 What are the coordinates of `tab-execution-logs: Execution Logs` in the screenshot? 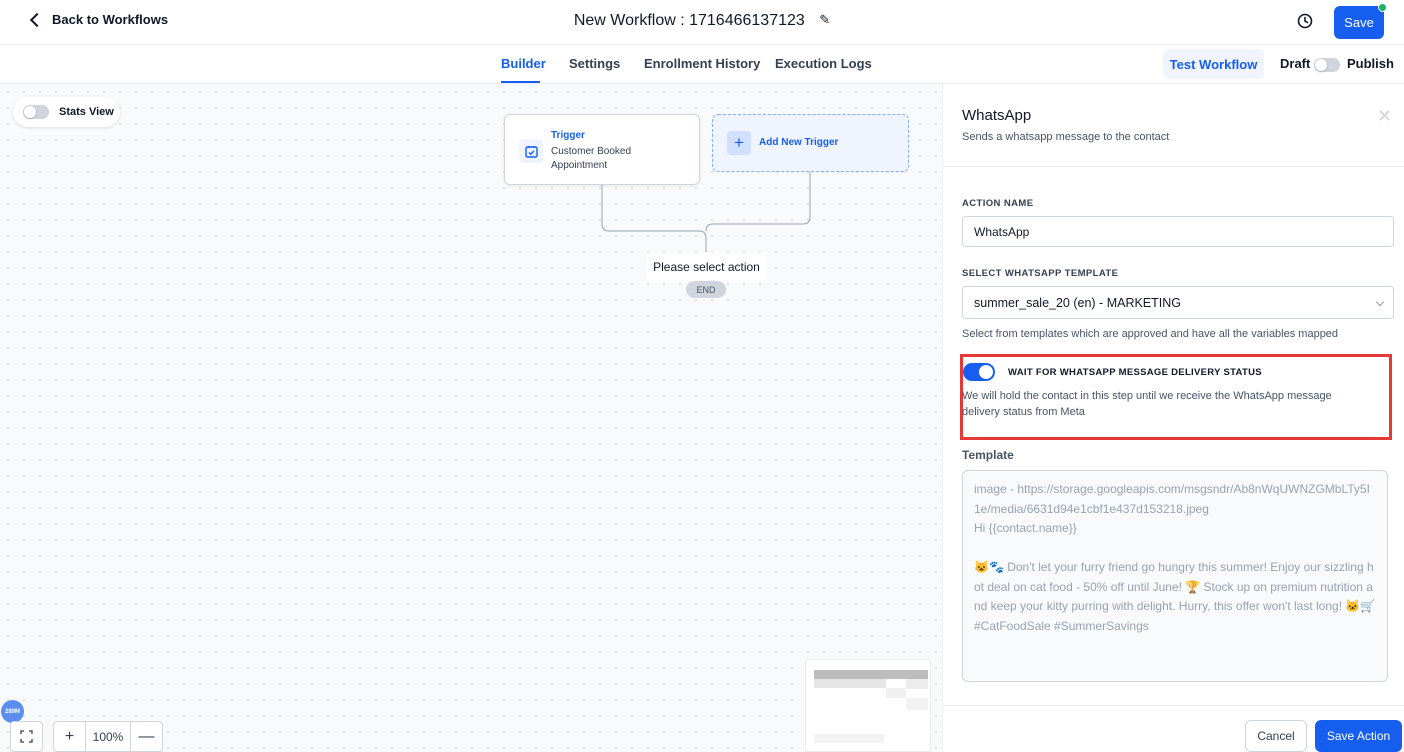 It's located at (823, 63).